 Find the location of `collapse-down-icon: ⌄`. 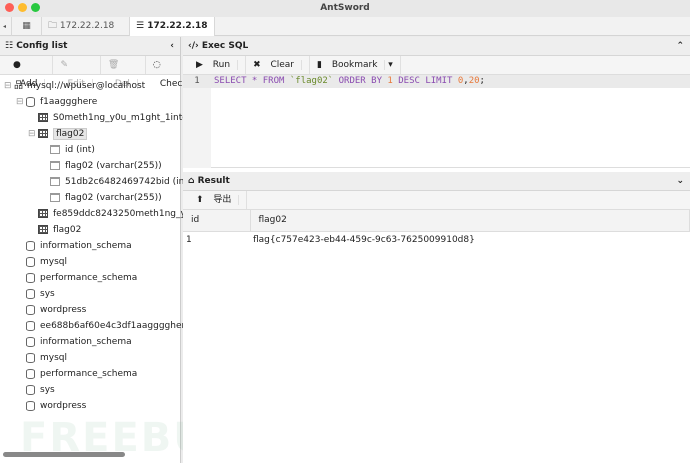

collapse-down-icon: ⌄ is located at coordinates (680, 181).